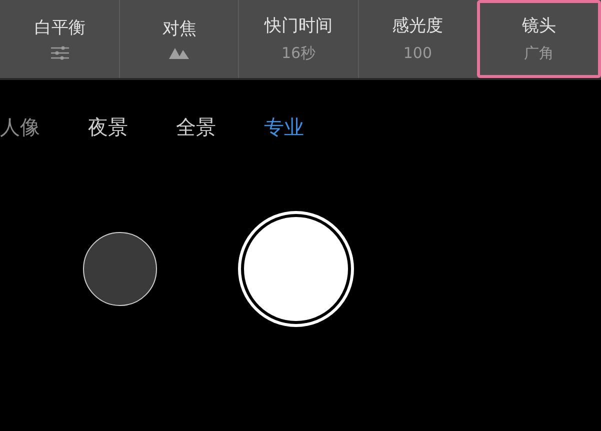  I want to click on setting-value: 广角, so click(539, 53).